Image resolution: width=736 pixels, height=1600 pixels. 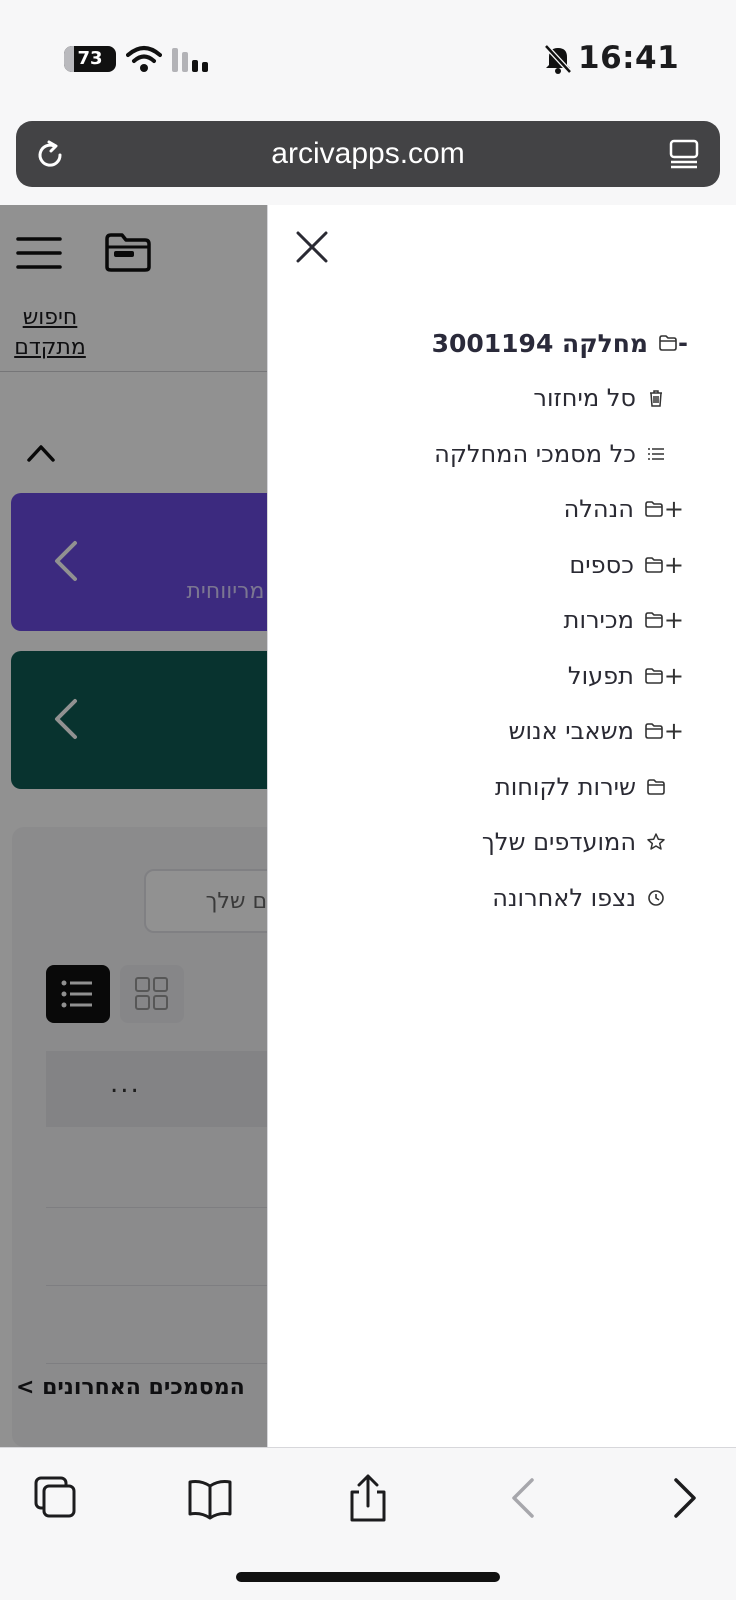 I want to click on tree-item: + כספים, so click(x=629, y=565).